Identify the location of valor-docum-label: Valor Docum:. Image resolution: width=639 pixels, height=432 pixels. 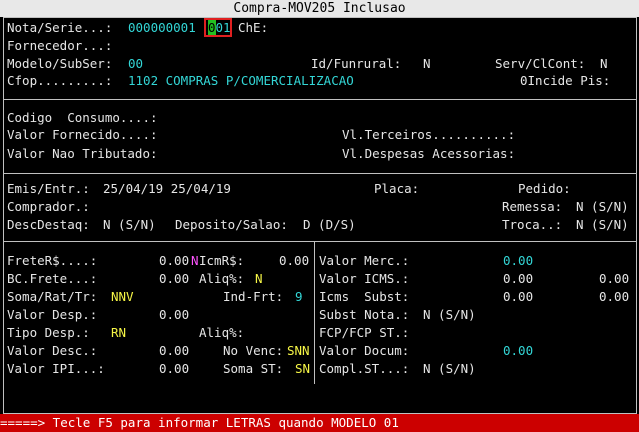
(364, 350).